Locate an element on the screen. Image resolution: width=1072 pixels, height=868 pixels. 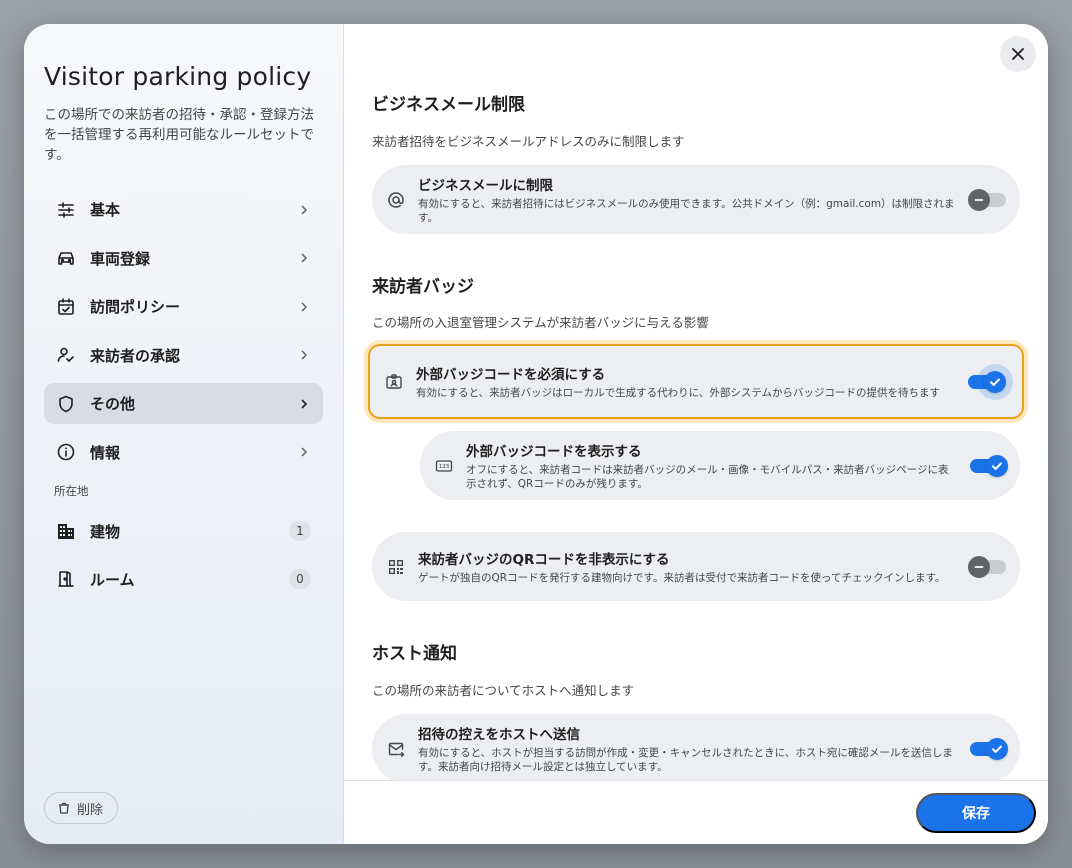
host-notification-subtitle: この場所の来訪者についてホストへ通知します is located at coordinates (503, 690).